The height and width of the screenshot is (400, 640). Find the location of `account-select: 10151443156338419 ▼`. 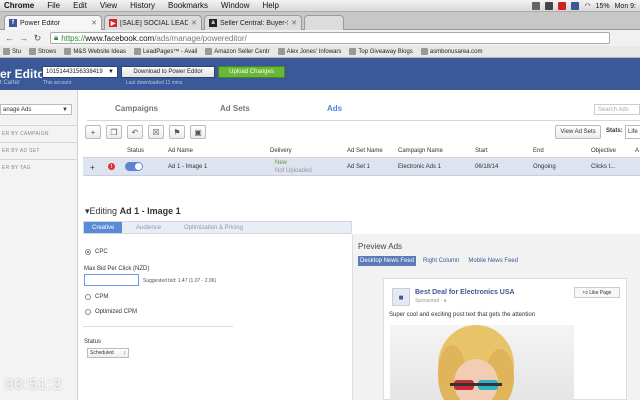

account-select: 10151443156338419 ▼ is located at coordinates (80, 72).